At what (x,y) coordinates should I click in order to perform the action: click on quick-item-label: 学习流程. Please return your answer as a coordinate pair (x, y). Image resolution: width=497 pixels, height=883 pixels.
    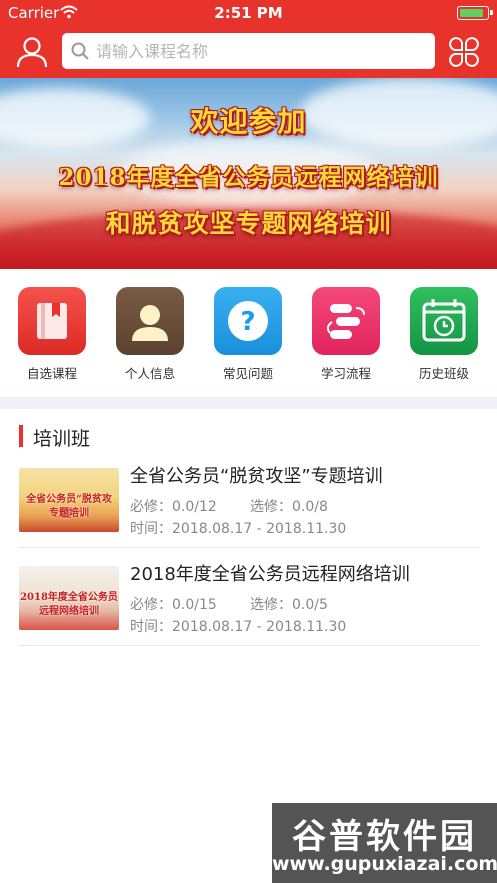
    Looking at the image, I should click on (345, 373).